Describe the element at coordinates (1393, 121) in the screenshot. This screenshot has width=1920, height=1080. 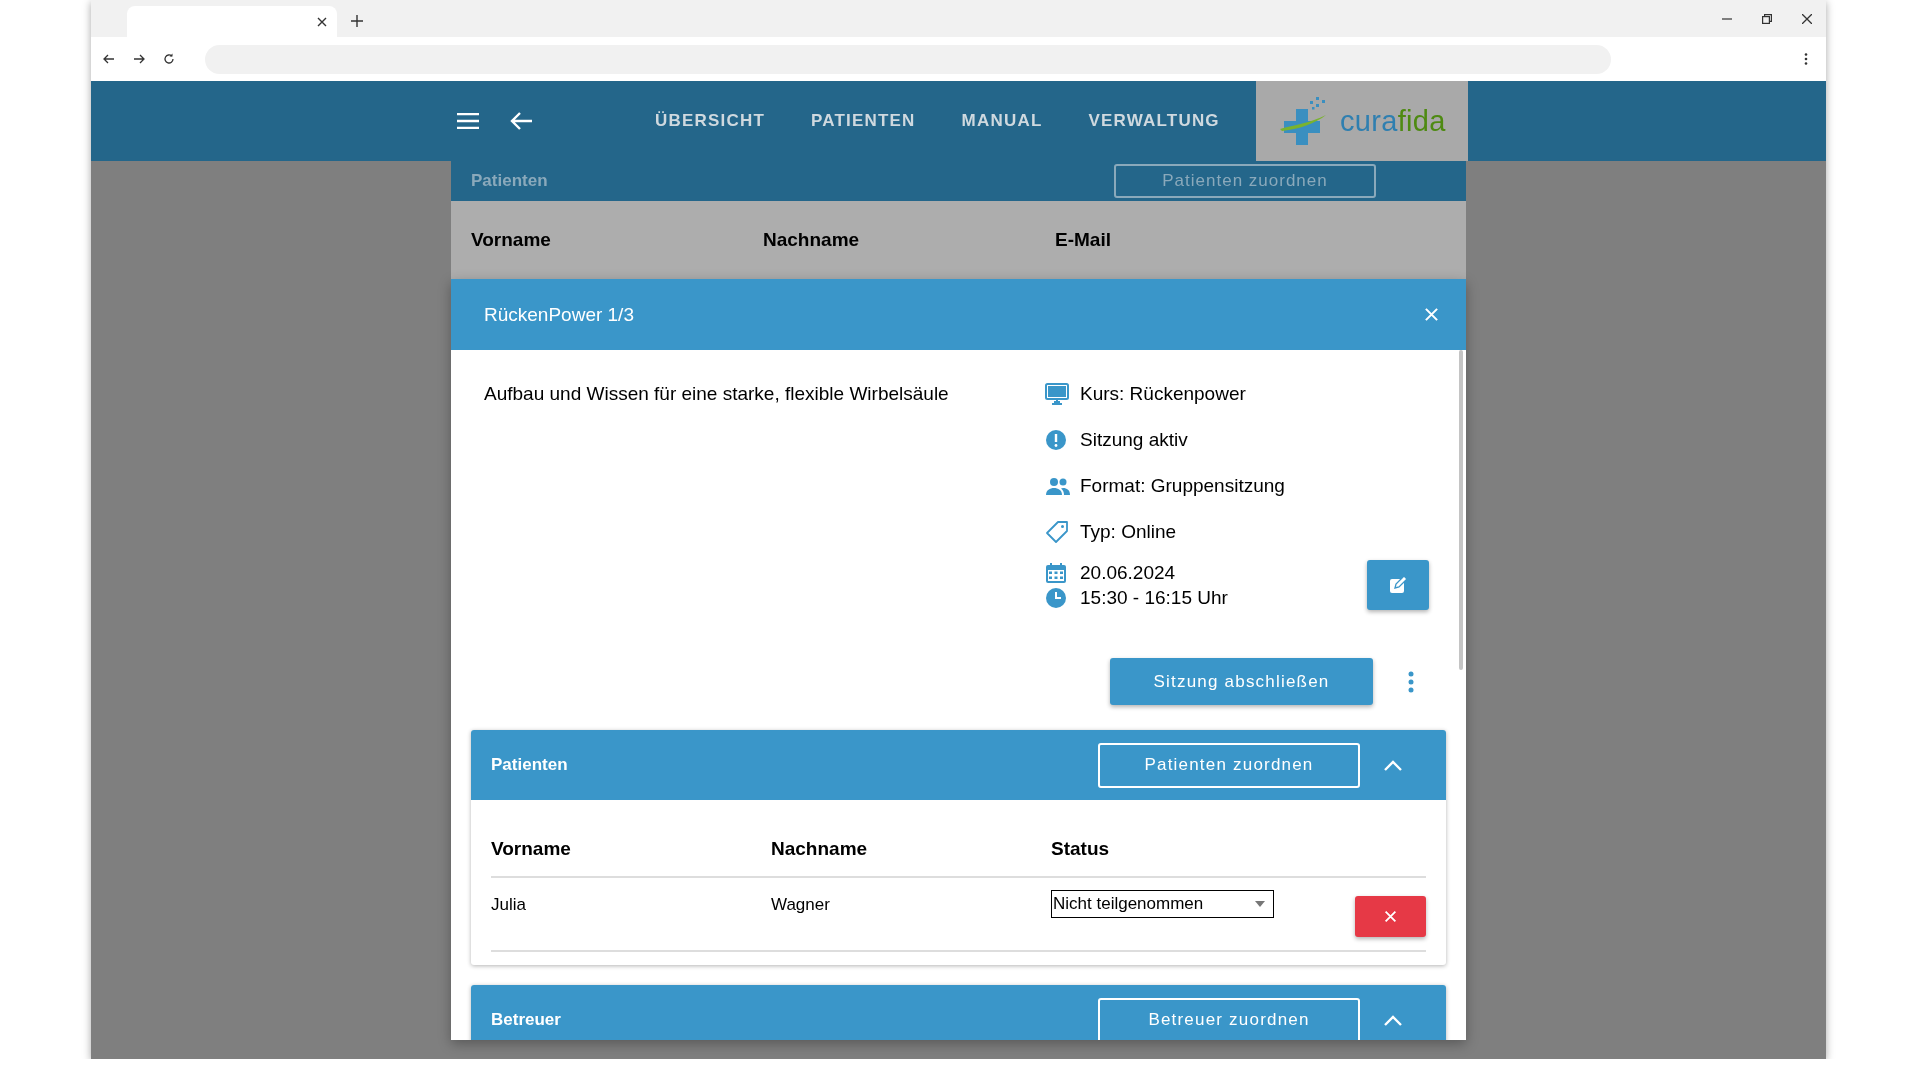
I see `logo-text: curafida` at that location.